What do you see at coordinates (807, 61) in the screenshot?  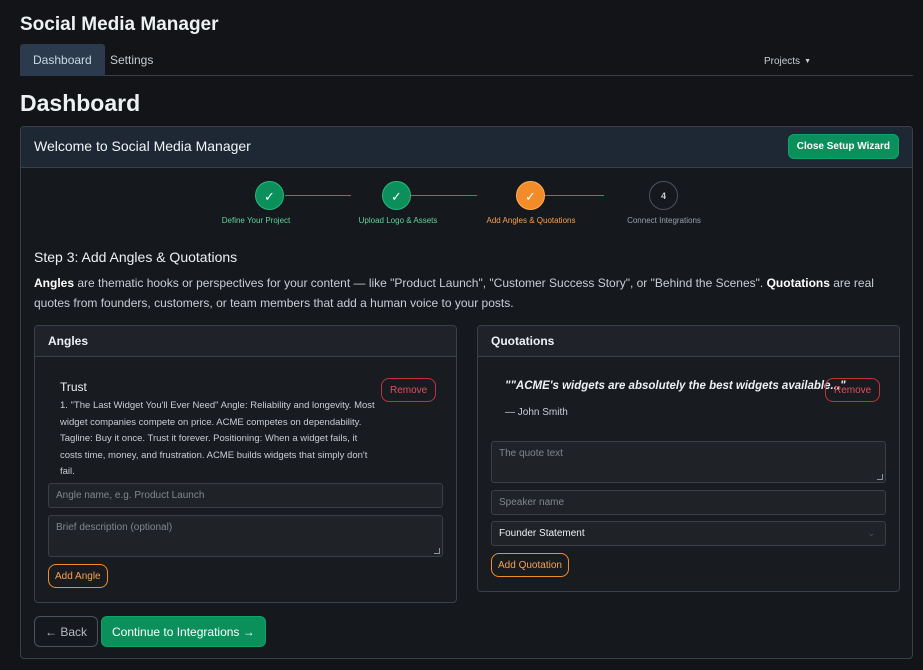 I see `caret-down-icon: ▼` at bounding box center [807, 61].